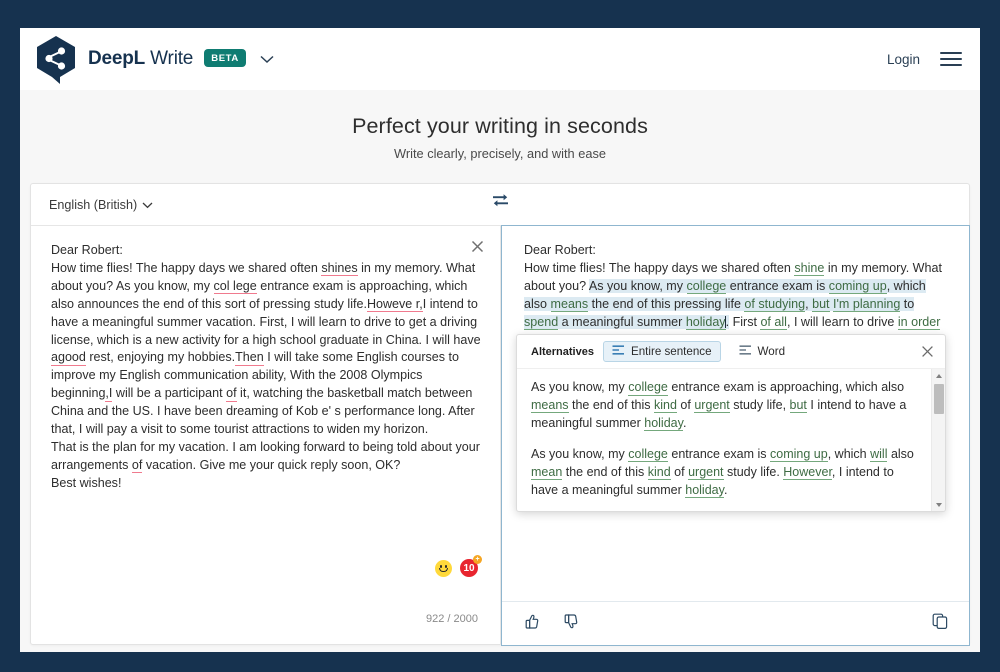 Image resolution: width=1000 pixels, height=672 pixels. What do you see at coordinates (745, 321) in the screenshot?
I see `text-span: First` at bounding box center [745, 321].